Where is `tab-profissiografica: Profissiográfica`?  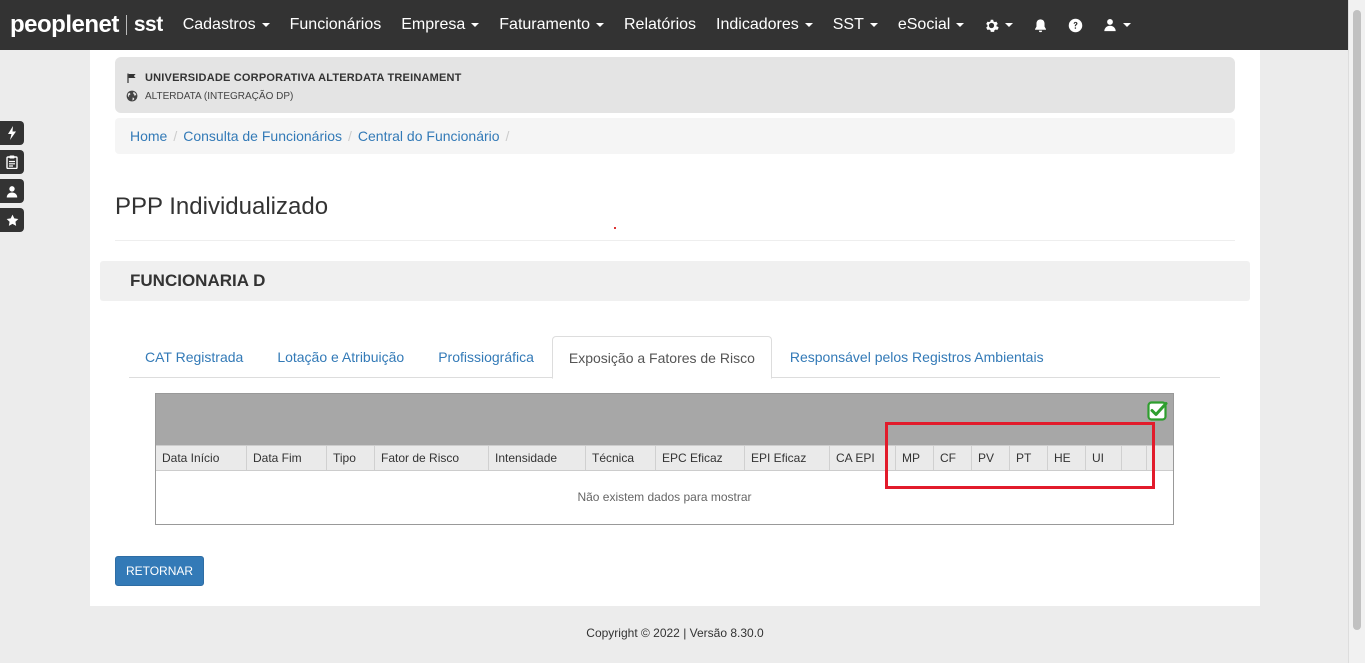
tab-profissiografica: Profissiográfica is located at coordinates (486, 357).